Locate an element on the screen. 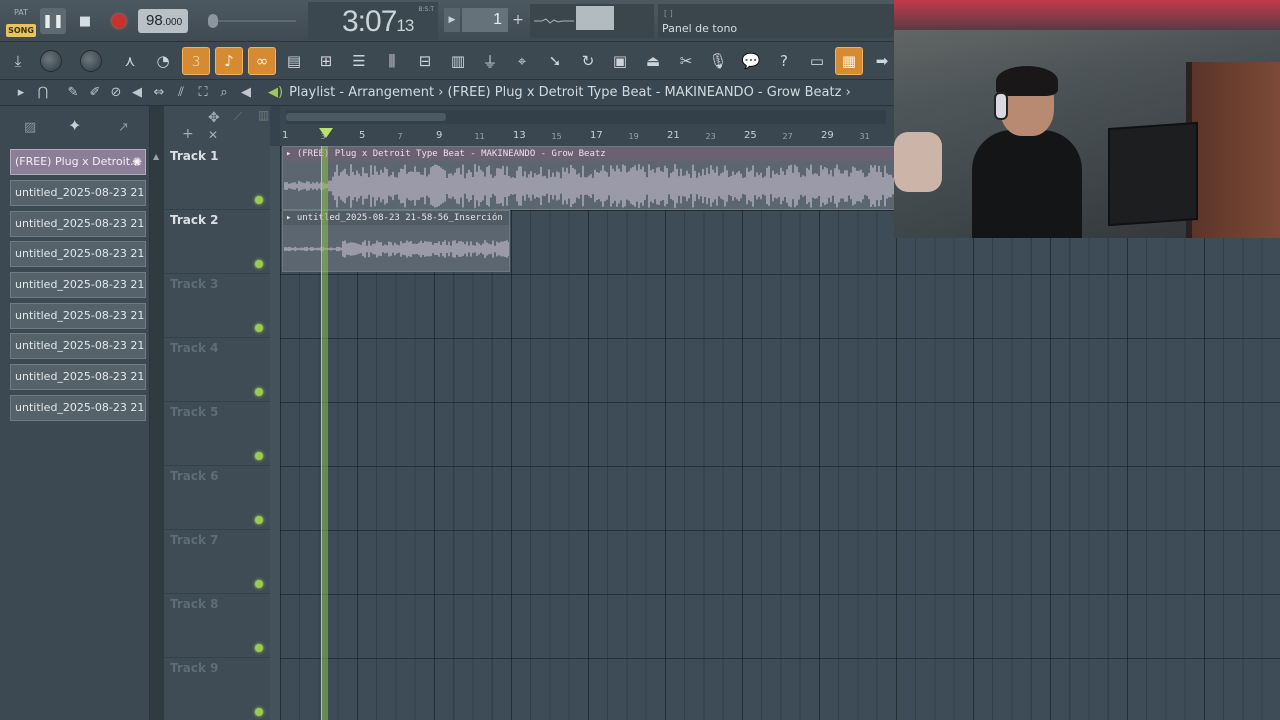 This screenshot has width=1280, height=720. song-time-display: 3:0713 B:S:T is located at coordinates (373, 21).